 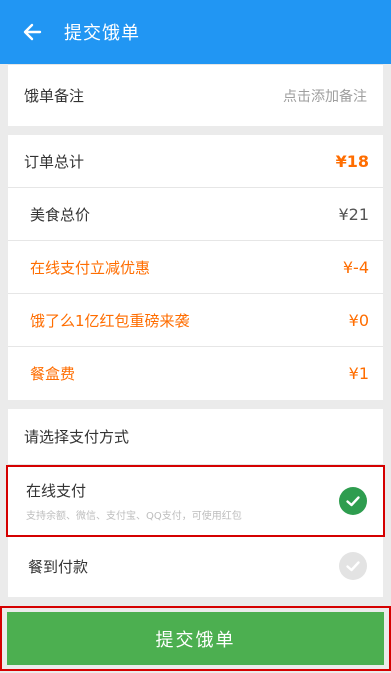 I want to click on order-total-label: 订单总计, so click(x=54, y=161).